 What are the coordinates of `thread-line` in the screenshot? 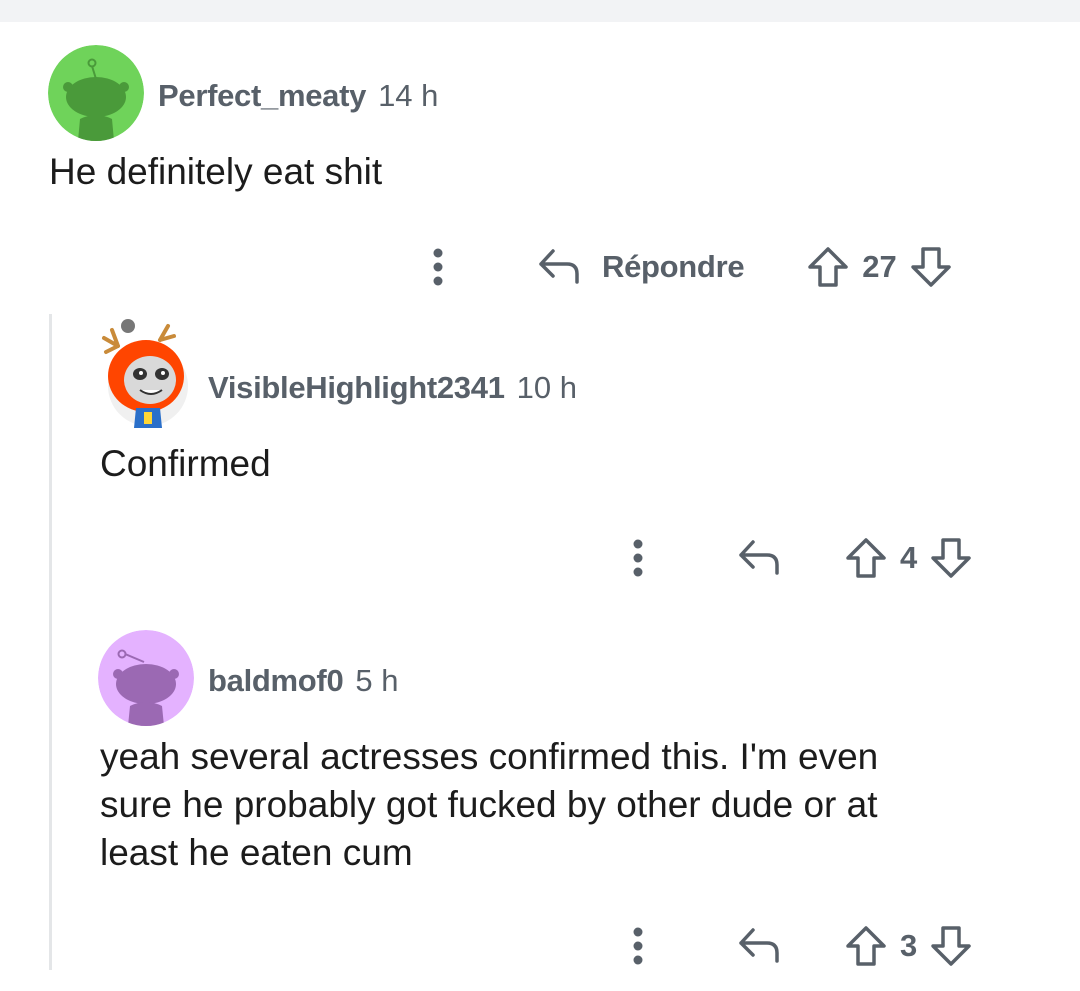 It's located at (50, 642).